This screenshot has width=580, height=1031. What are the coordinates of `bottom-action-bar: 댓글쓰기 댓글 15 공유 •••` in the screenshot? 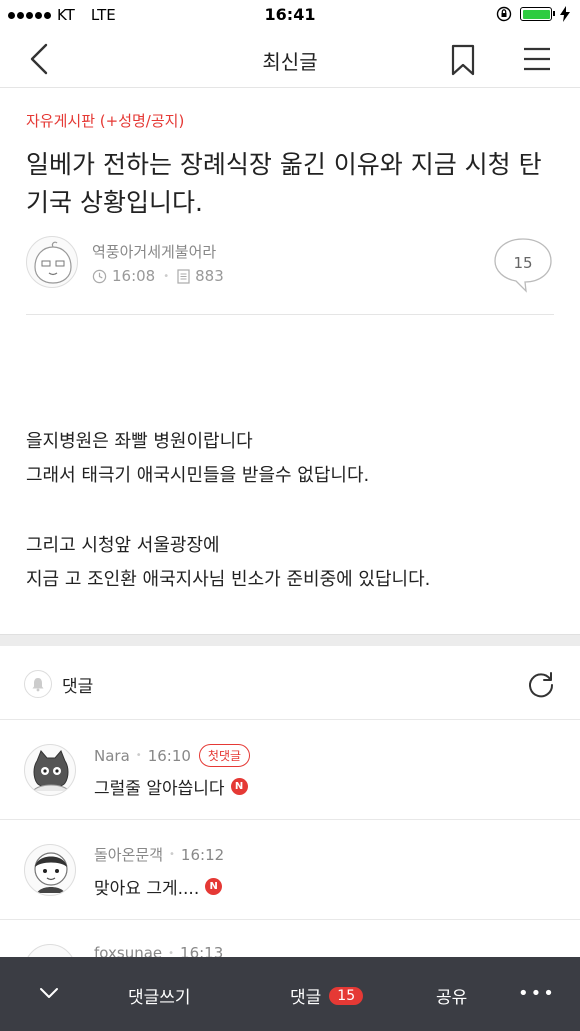 It's located at (290, 994).